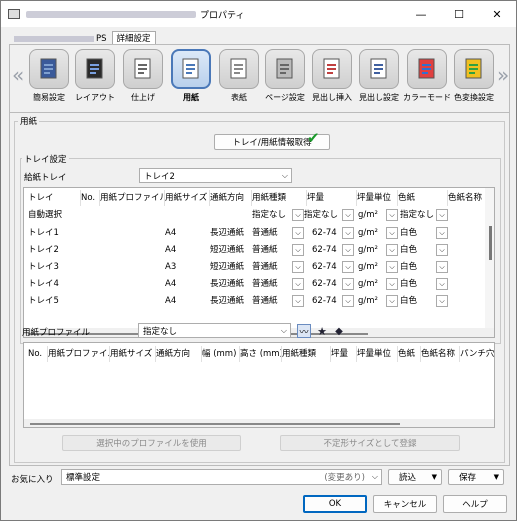 The width and height of the screenshot is (517, 521). I want to click on tray-table-row: トレイ2 A4 短辺通紙 普通紙 62-74 g/m² 白色 ⌵ ⌵ ⌵ ⌵, so click(254, 250).